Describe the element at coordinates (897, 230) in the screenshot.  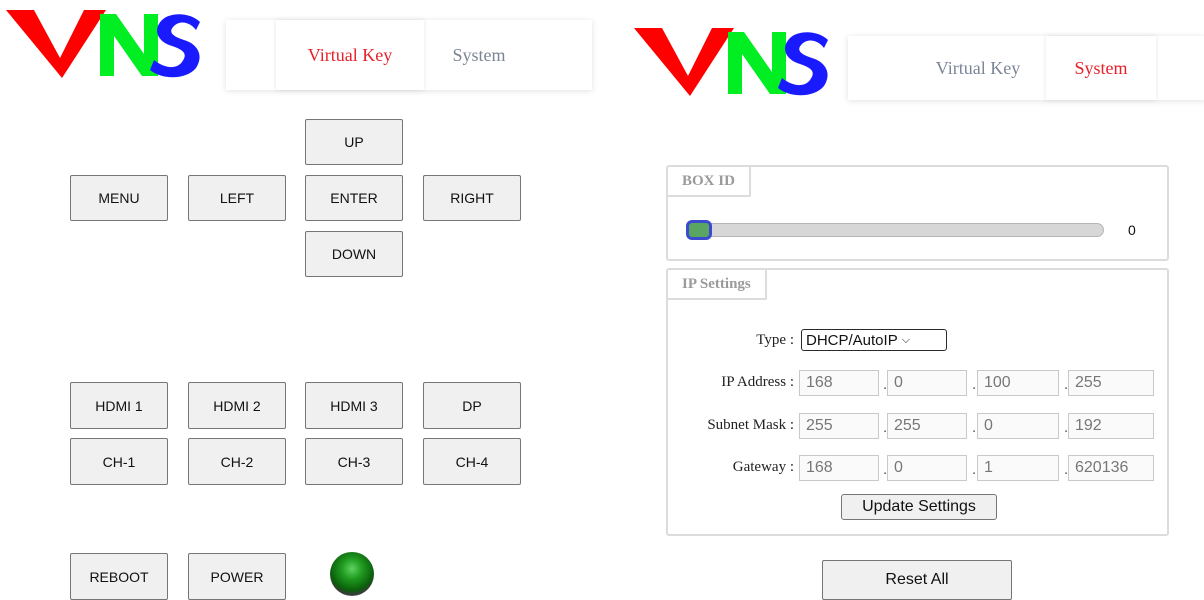
I see `box-id-slider-track` at that location.